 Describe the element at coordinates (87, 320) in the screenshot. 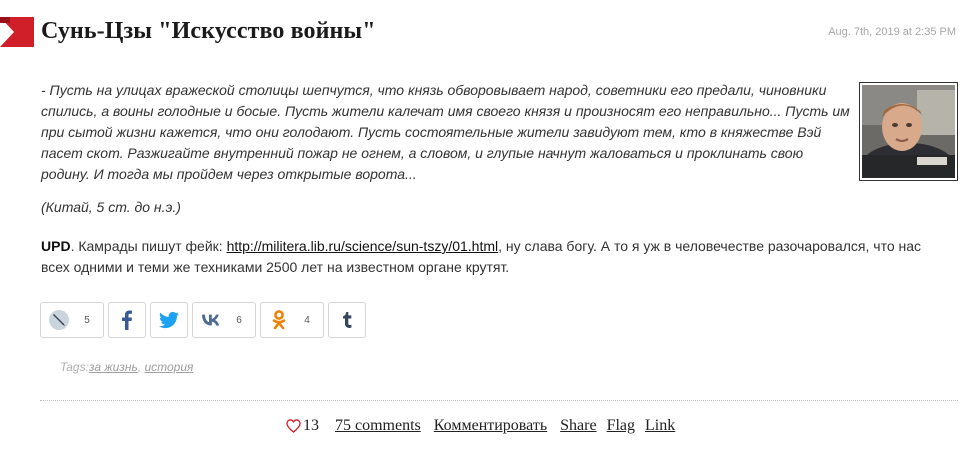

I see `share-count-livejournal: 5` at that location.